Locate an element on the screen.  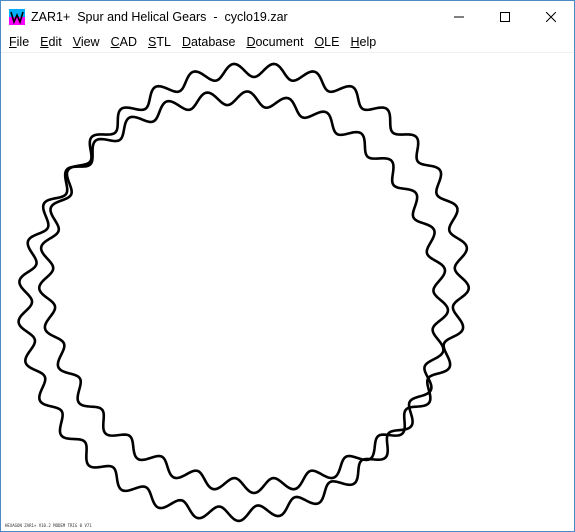
minimize-icon is located at coordinates (459, 16).